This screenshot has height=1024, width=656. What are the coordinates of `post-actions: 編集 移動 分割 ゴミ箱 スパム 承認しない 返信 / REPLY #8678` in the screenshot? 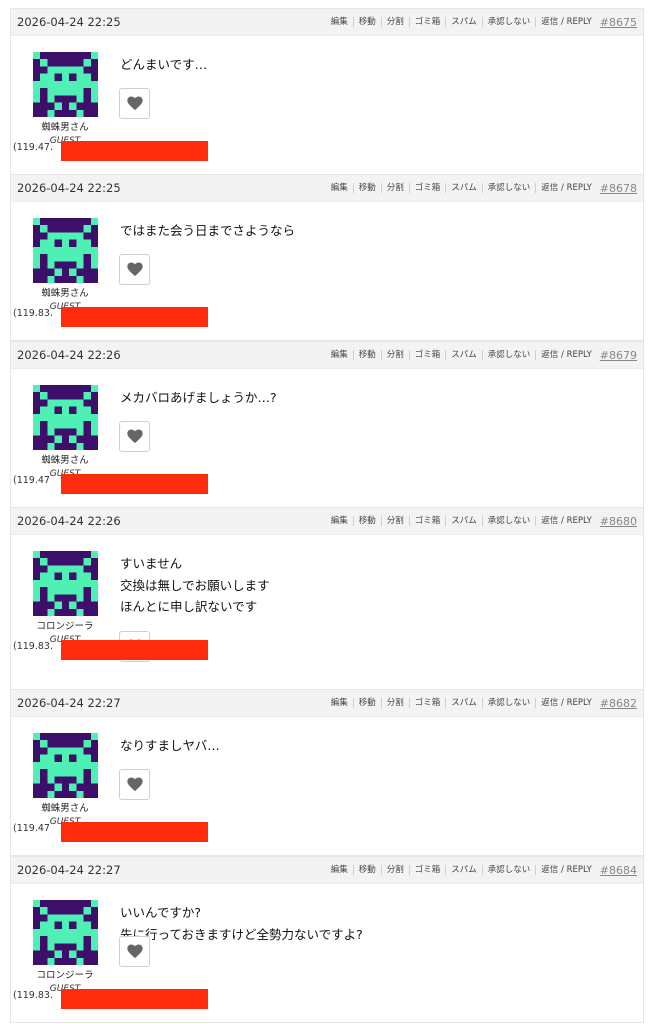 It's located at (481, 188).